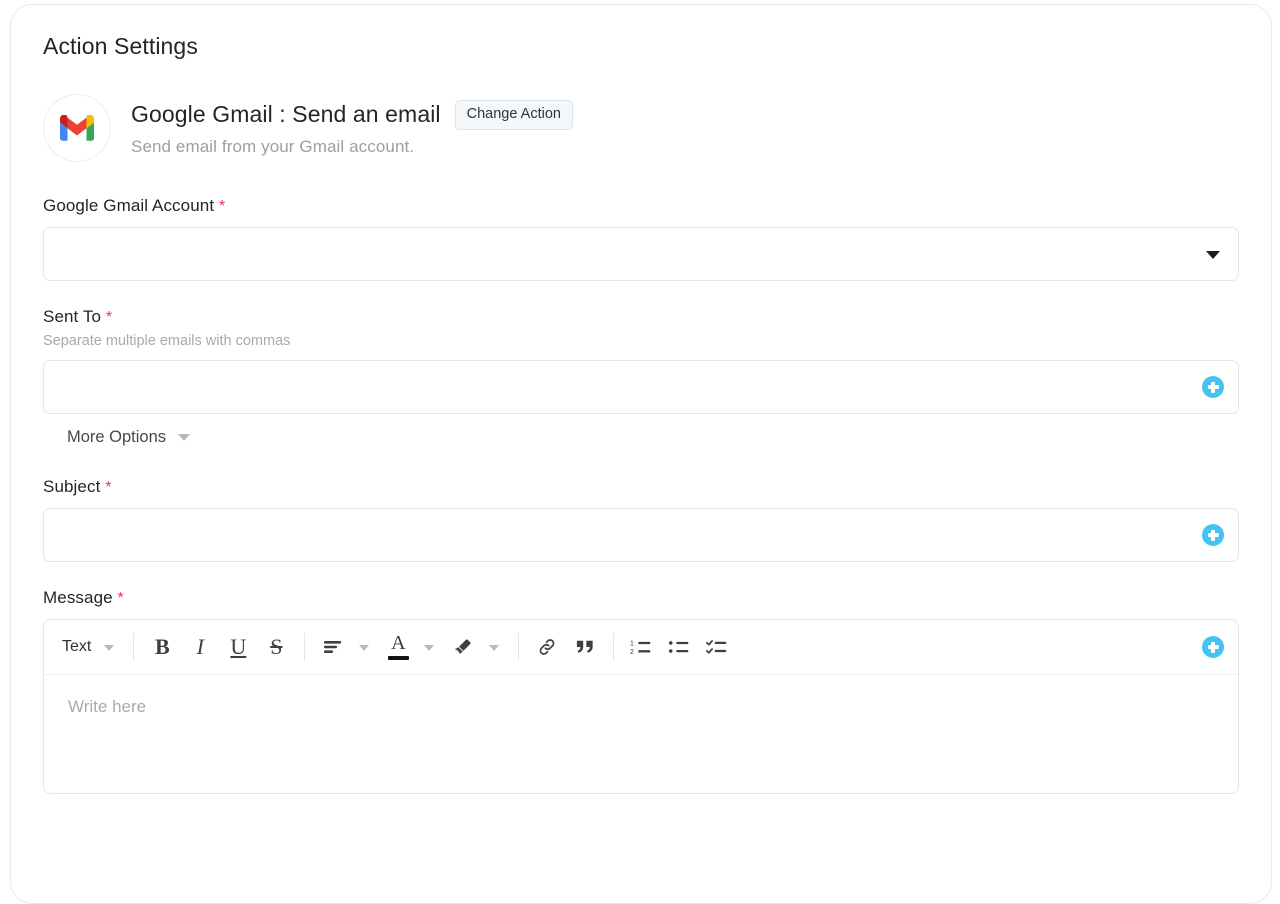 This screenshot has height=904, width=1280. Describe the element at coordinates (77, 646) in the screenshot. I see `text-style-label: Text` at that location.